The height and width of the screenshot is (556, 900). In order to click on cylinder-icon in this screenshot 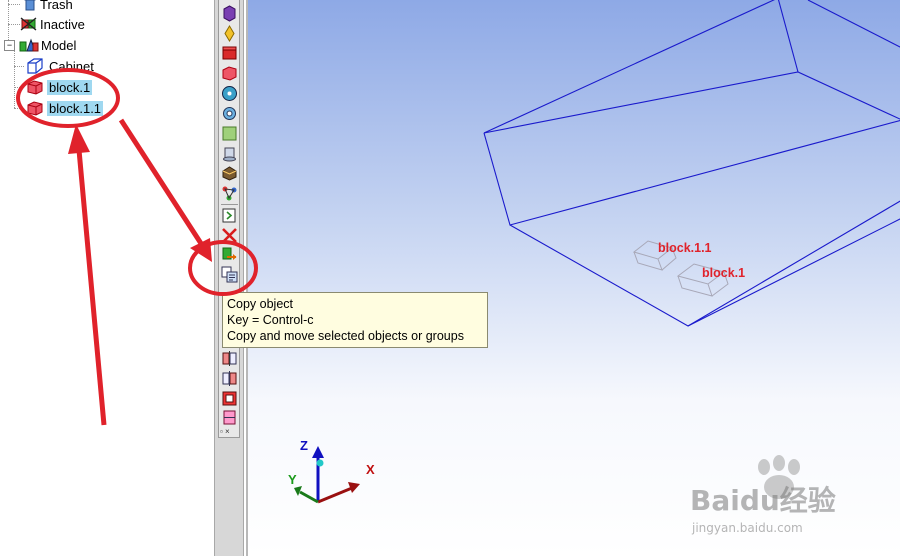, I will do `click(229, 153)`.